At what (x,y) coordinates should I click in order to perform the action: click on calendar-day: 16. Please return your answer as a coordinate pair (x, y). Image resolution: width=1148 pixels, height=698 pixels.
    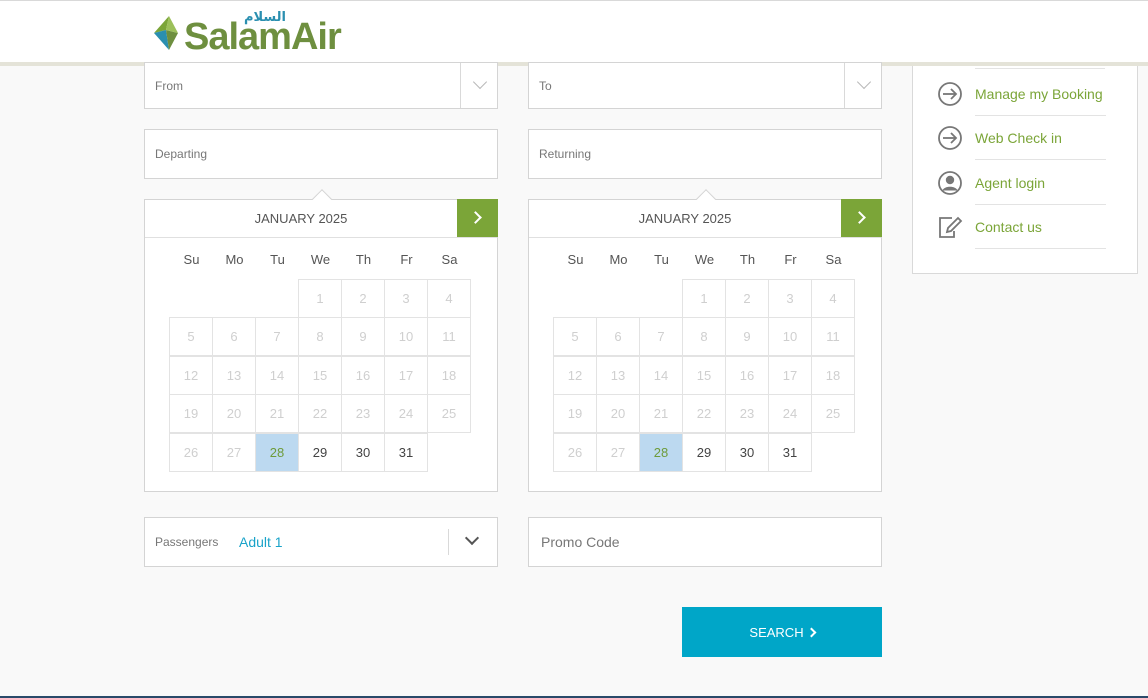
    Looking at the image, I should click on (363, 375).